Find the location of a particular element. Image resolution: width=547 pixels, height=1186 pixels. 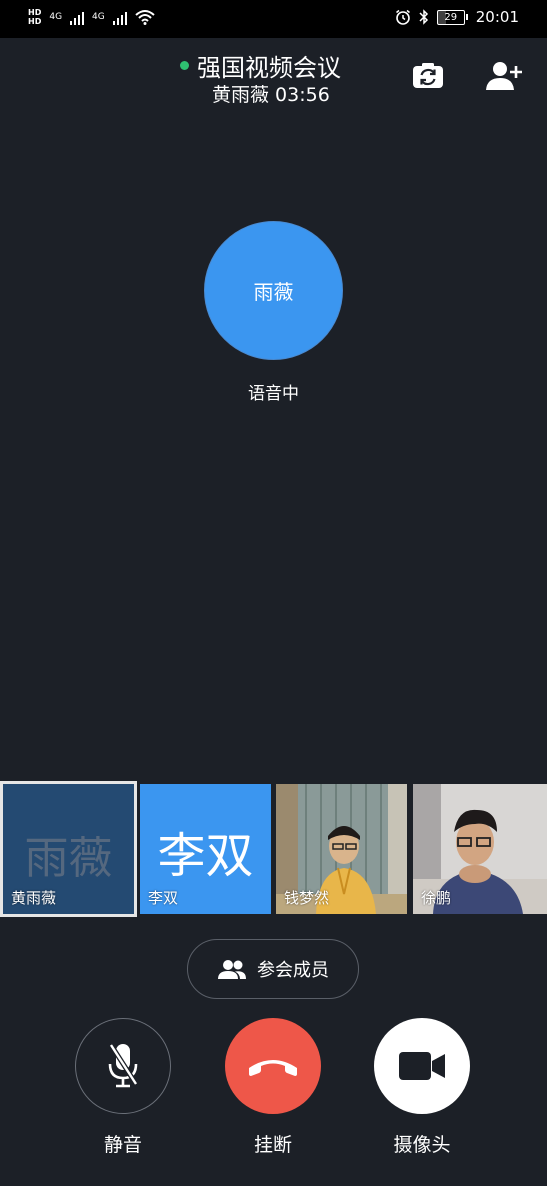

hangup-control: 挂断 is located at coordinates (273, 1087).